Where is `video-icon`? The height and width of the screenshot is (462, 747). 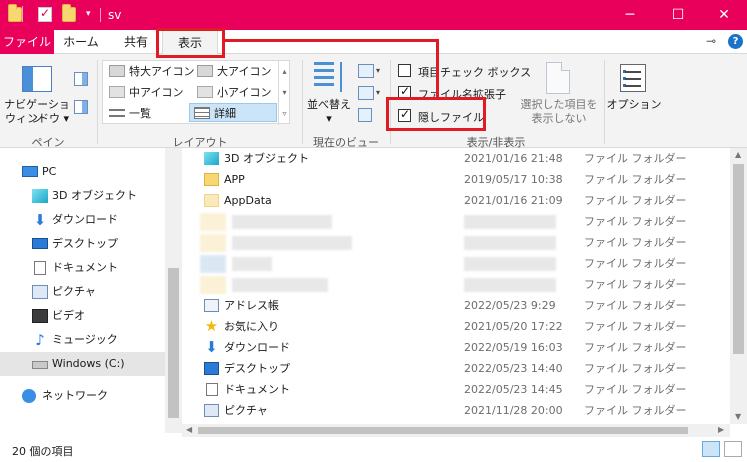 video-icon is located at coordinates (40, 316).